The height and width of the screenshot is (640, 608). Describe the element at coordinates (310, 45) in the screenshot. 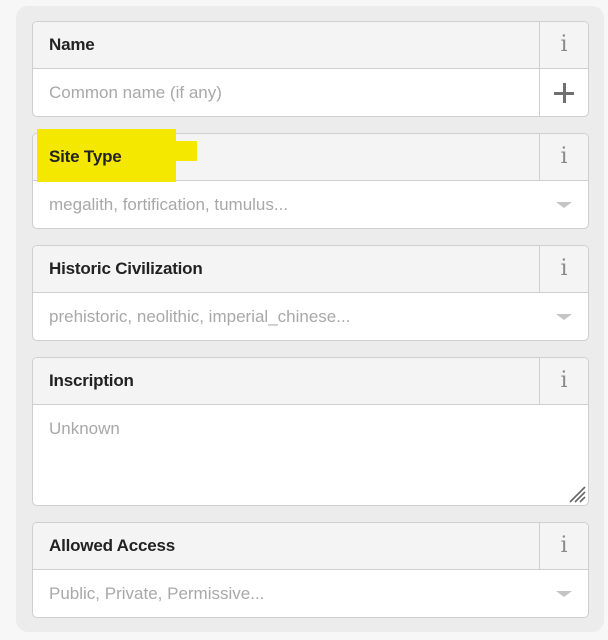

I see `field-header: Name i` at that location.